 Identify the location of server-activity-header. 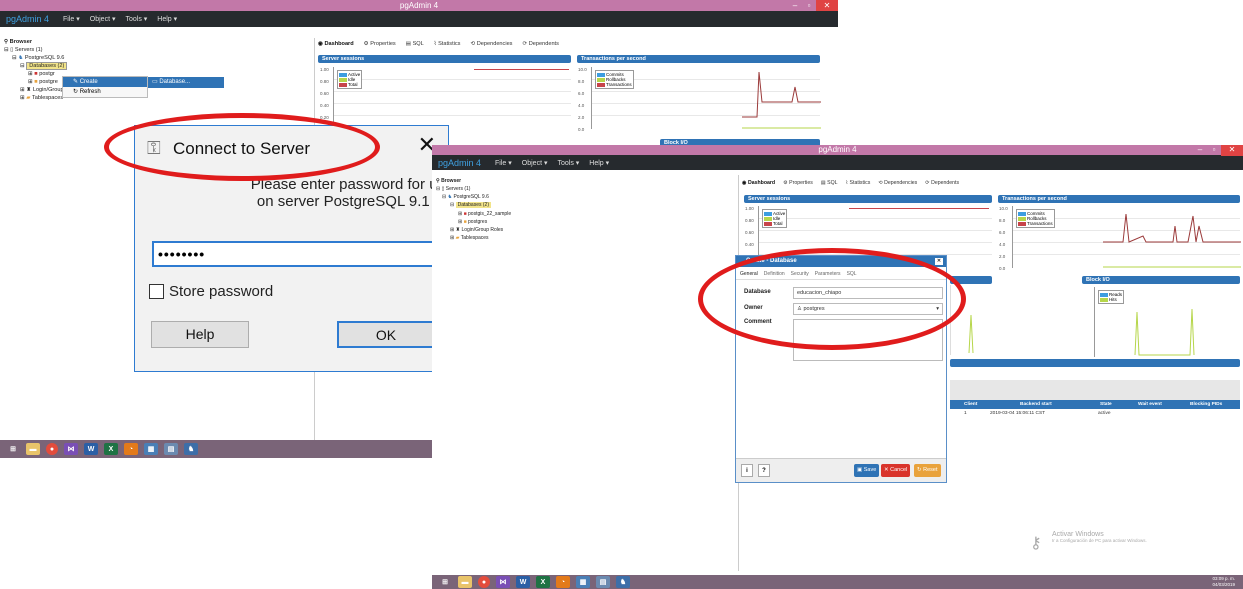
(1095, 363).